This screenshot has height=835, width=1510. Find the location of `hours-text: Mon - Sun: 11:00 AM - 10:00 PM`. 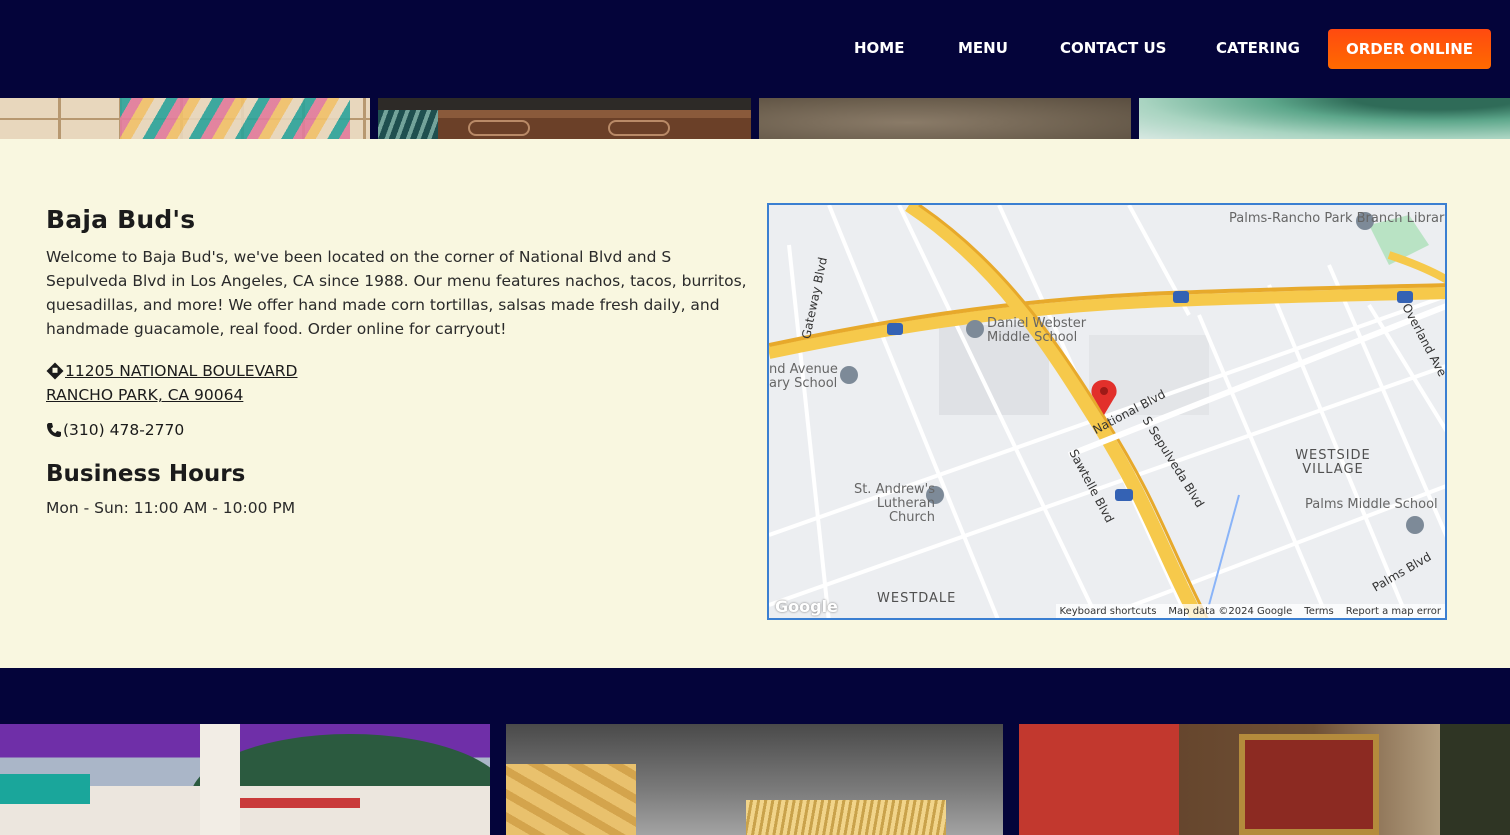

hours-text: Mon - Sun: 11:00 AM - 10:00 PM is located at coordinates (171, 508).